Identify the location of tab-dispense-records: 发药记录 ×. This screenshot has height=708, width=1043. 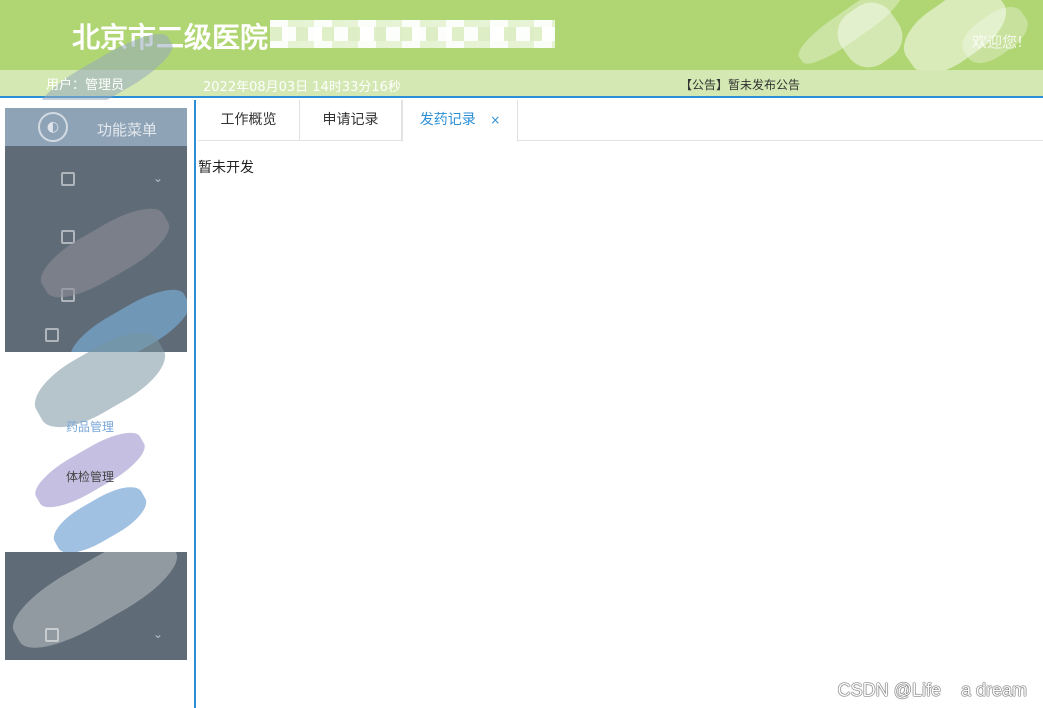
(460, 121).